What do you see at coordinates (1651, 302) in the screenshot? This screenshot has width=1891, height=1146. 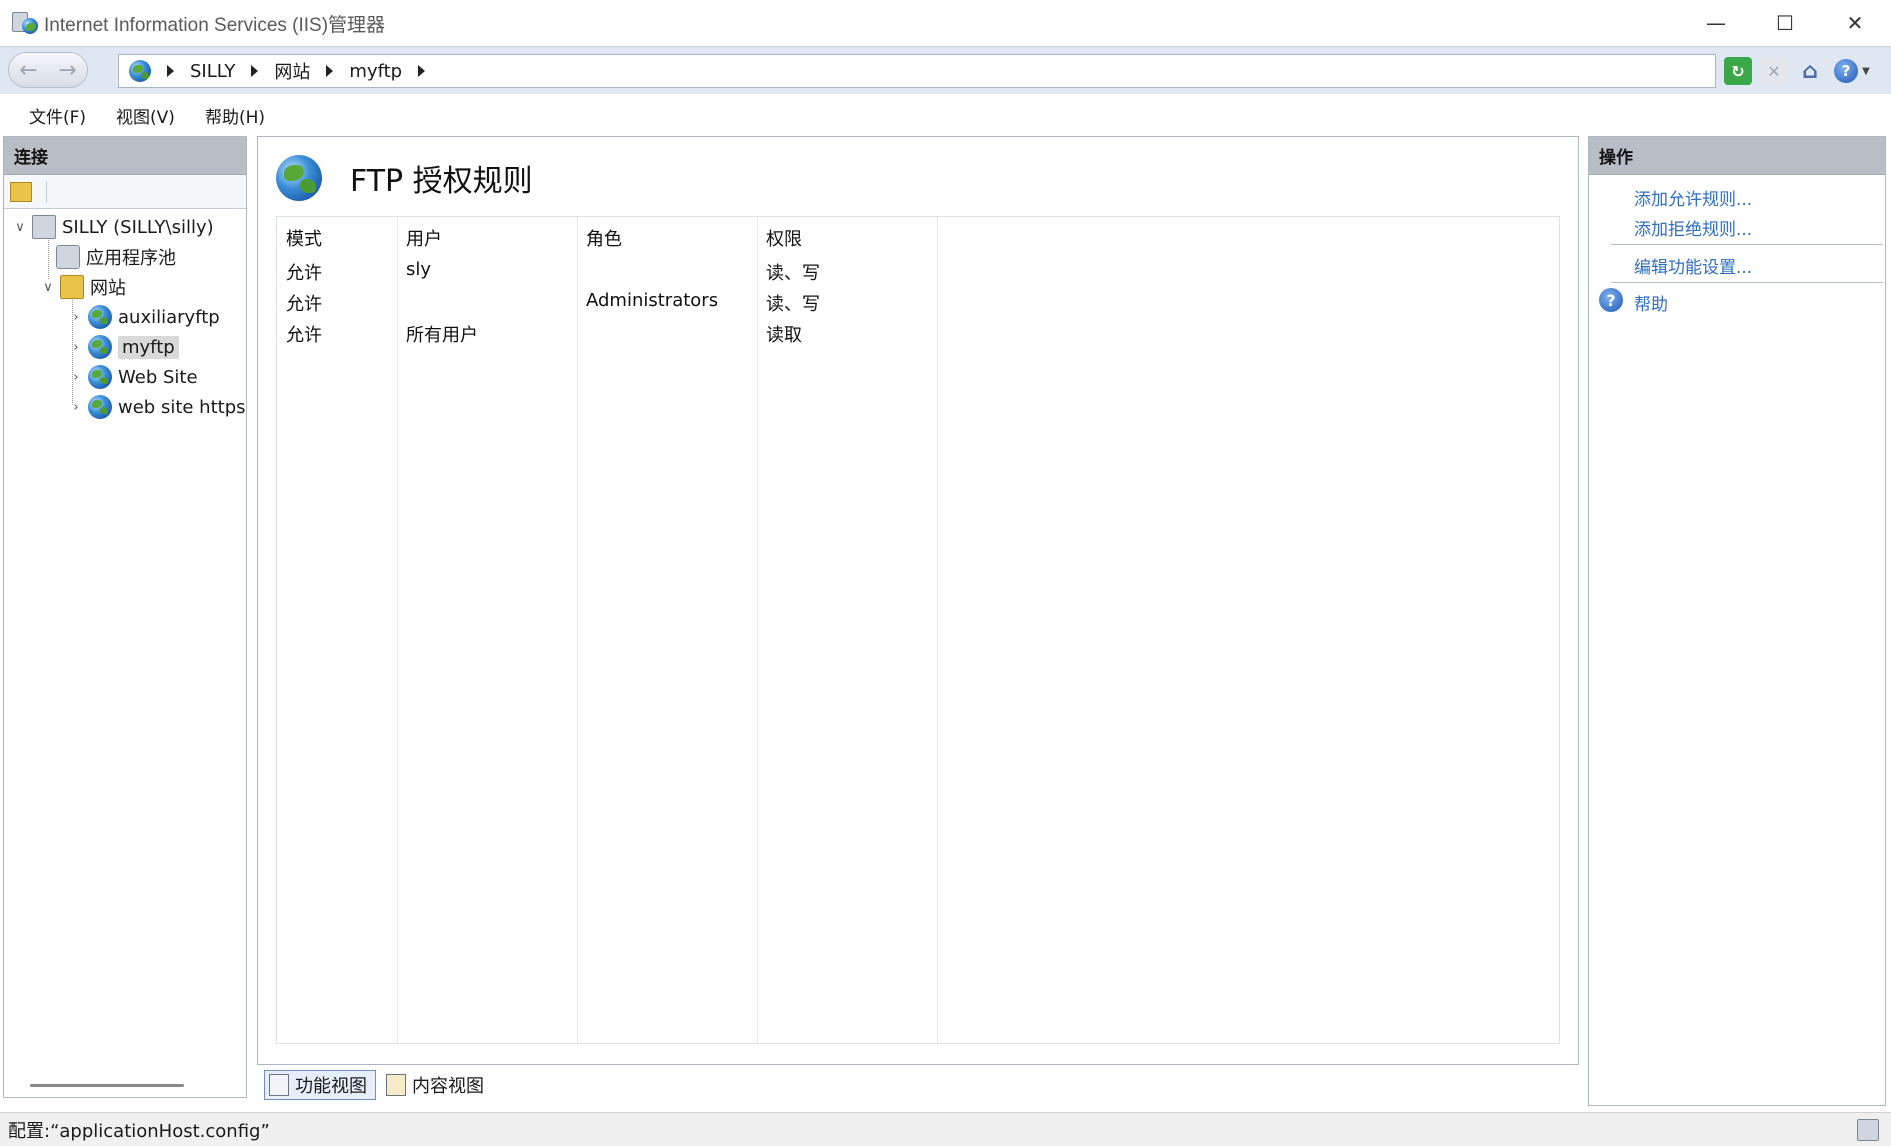 I see `help-link: 帮助` at bounding box center [1651, 302].